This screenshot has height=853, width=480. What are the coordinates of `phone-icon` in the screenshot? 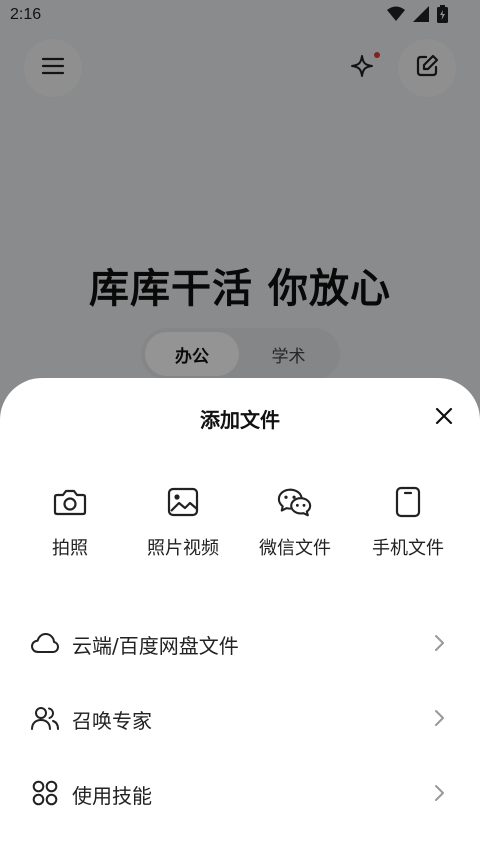 It's located at (408, 502).